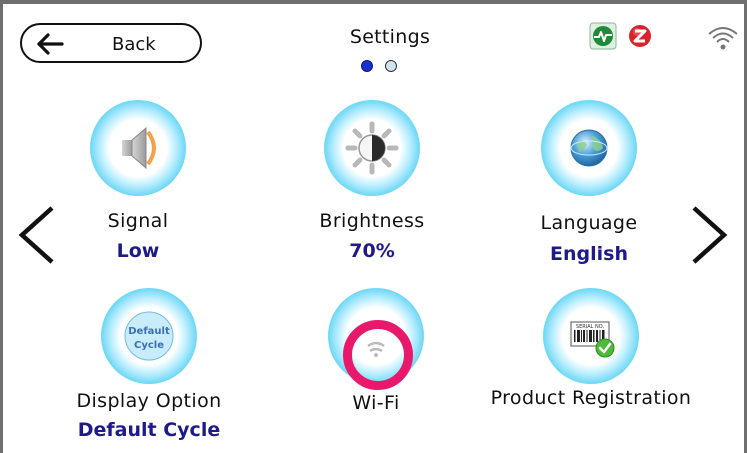 This screenshot has width=747, height=453. Describe the element at coordinates (640, 36) in the screenshot. I see `zone-alert-icon` at that location.